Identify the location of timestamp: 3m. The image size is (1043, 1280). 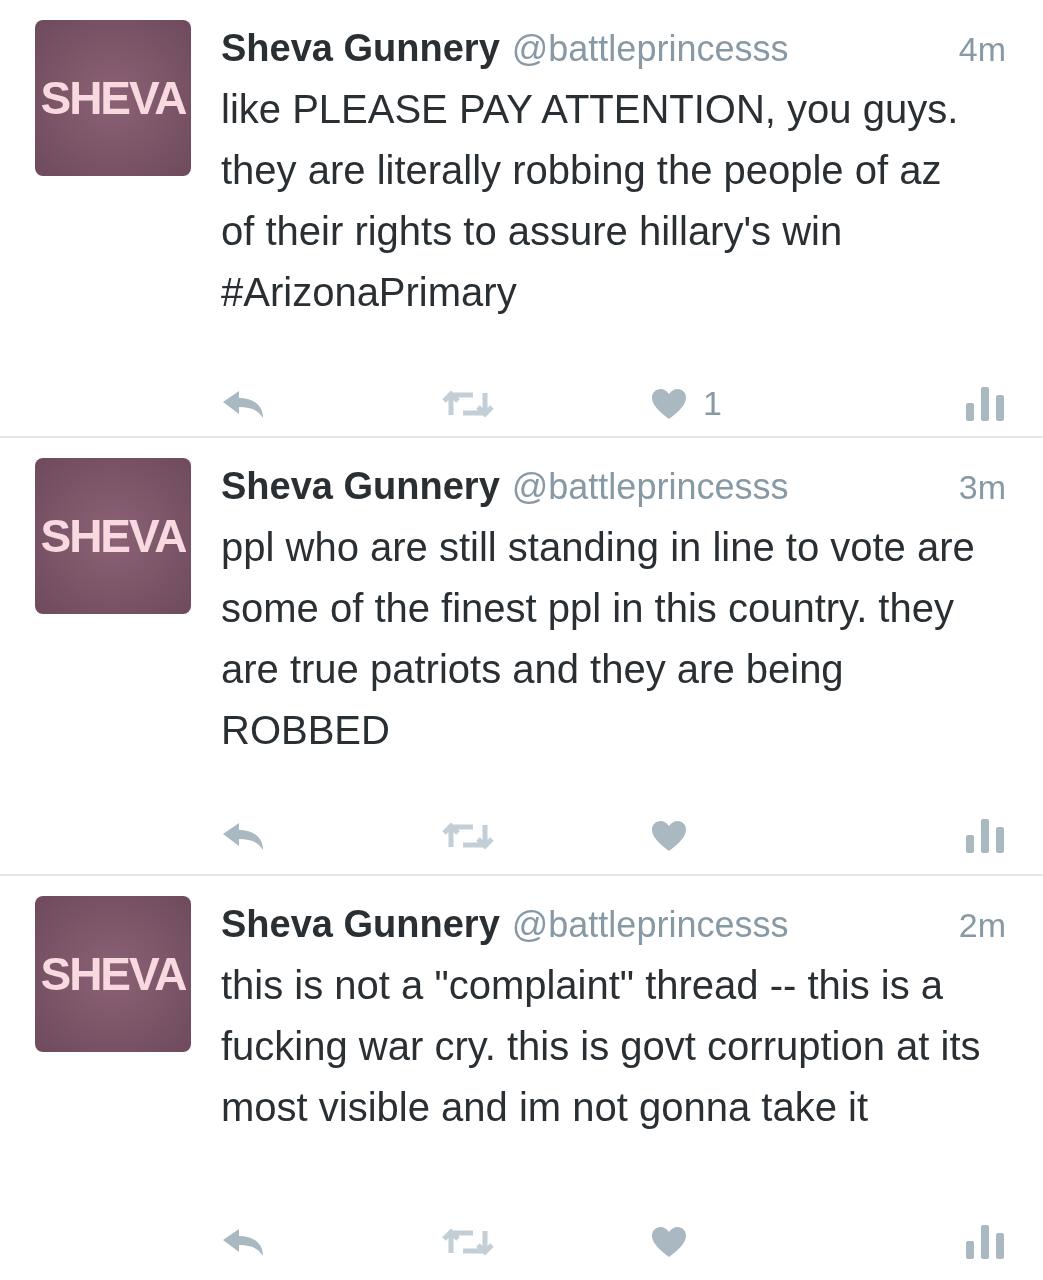
(982, 487).